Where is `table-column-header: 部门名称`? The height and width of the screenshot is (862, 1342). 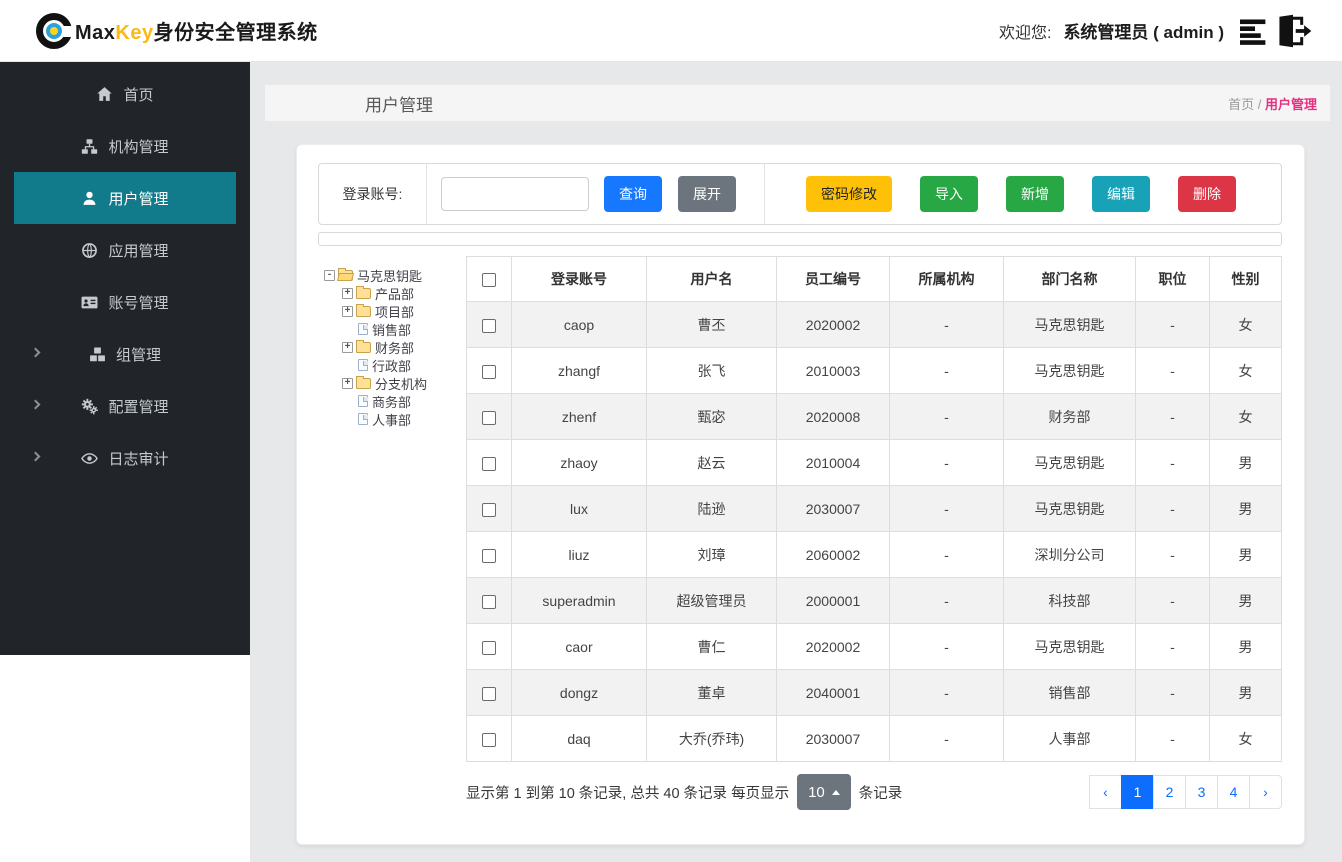 table-column-header: 部门名称 is located at coordinates (1069, 279).